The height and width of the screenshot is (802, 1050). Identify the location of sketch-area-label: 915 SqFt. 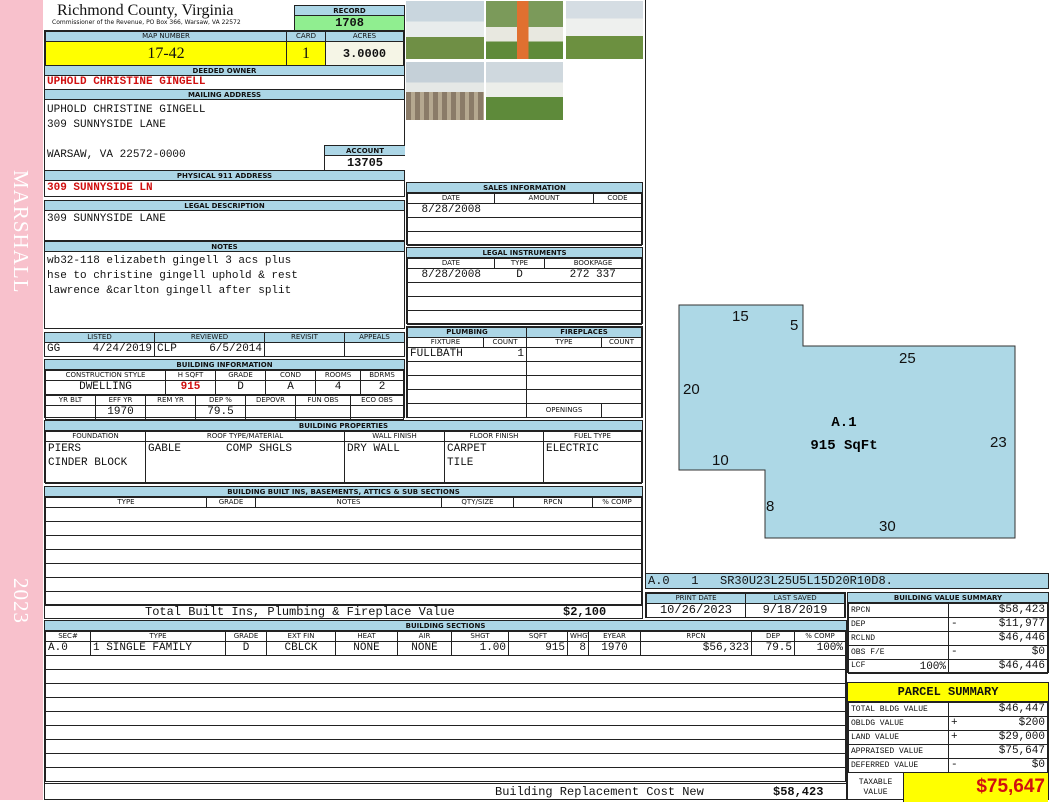
(843, 446).